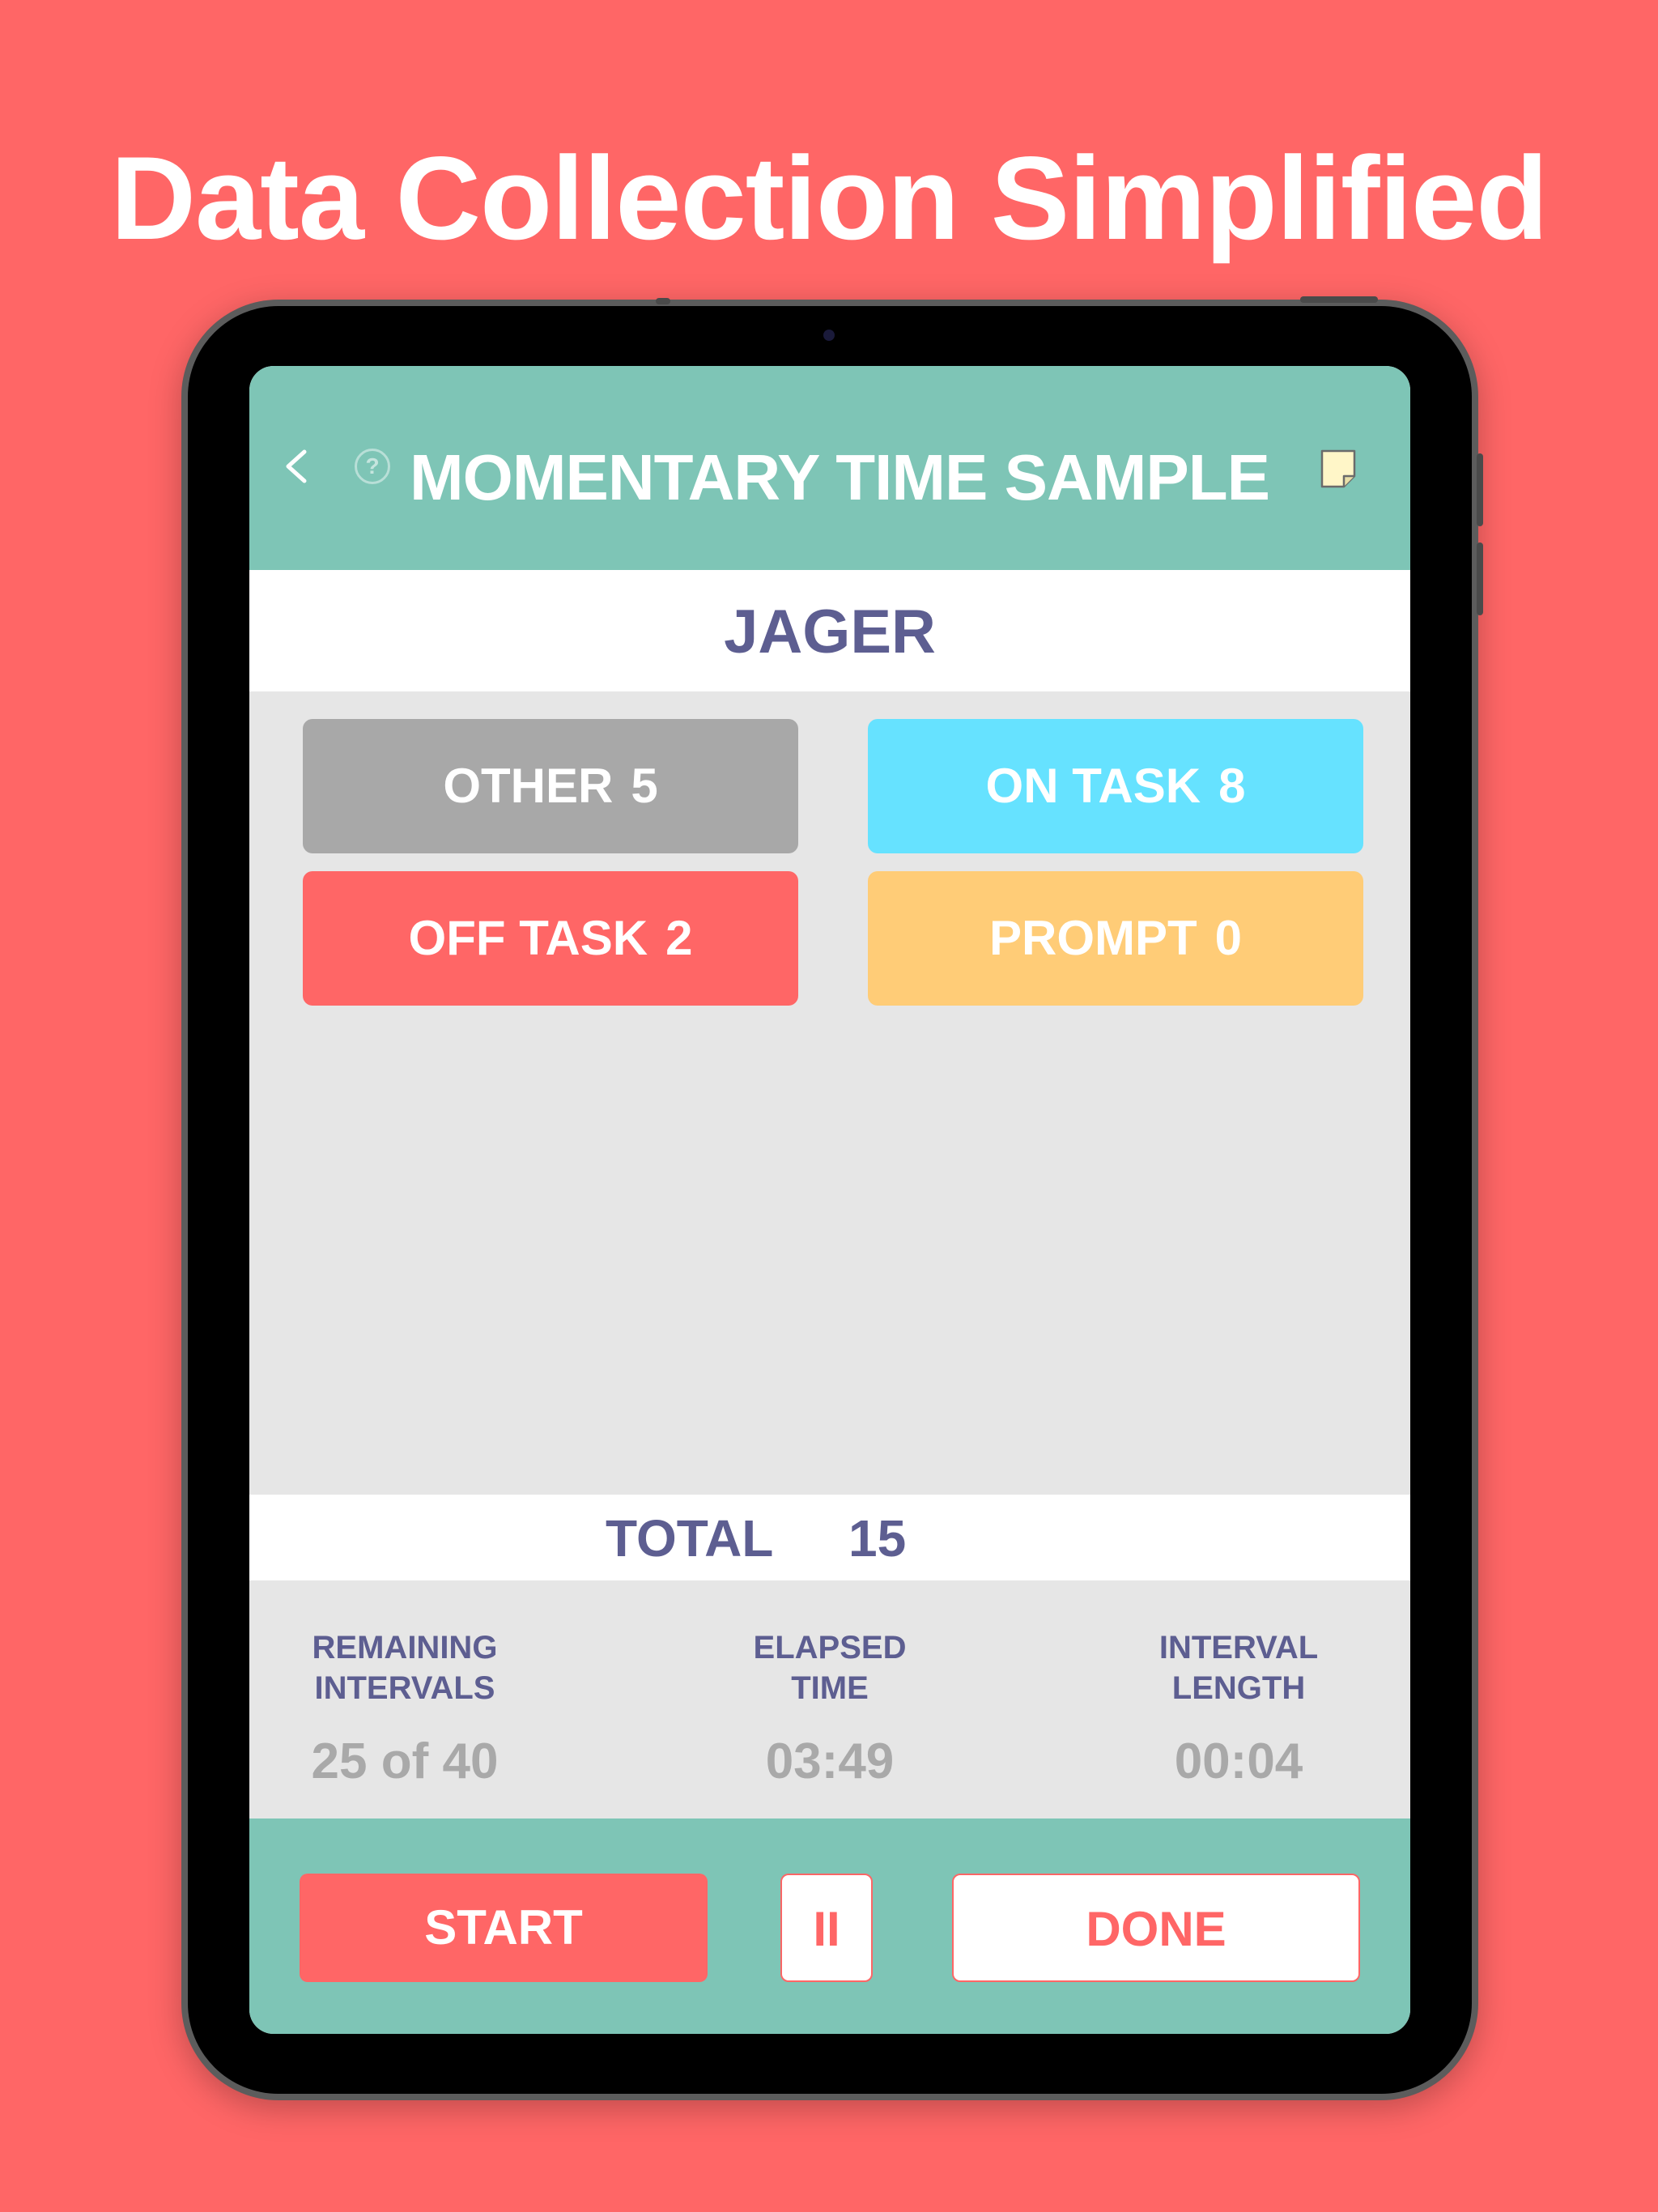  Describe the element at coordinates (830, 1648) in the screenshot. I see `stat-label-line: ELAPSED` at that location.